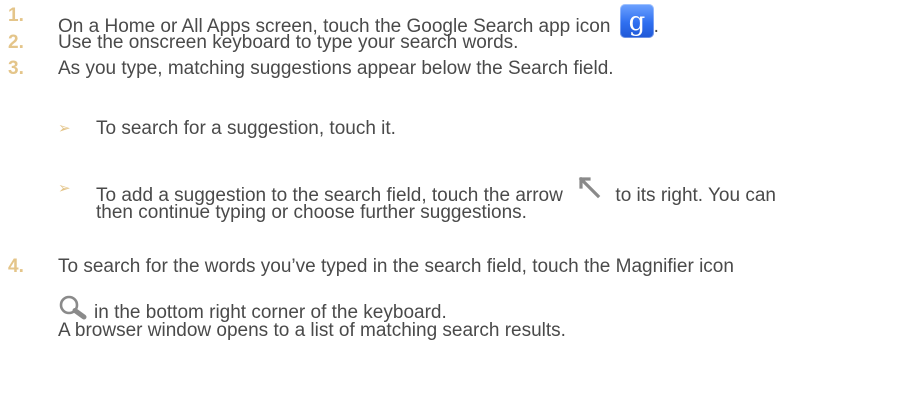 Image resolution: width=923 pixels, height=406 pixels. Describe the element at coordinates (16, 42) in the screenshot. I see `step-number: 2.` at that location.